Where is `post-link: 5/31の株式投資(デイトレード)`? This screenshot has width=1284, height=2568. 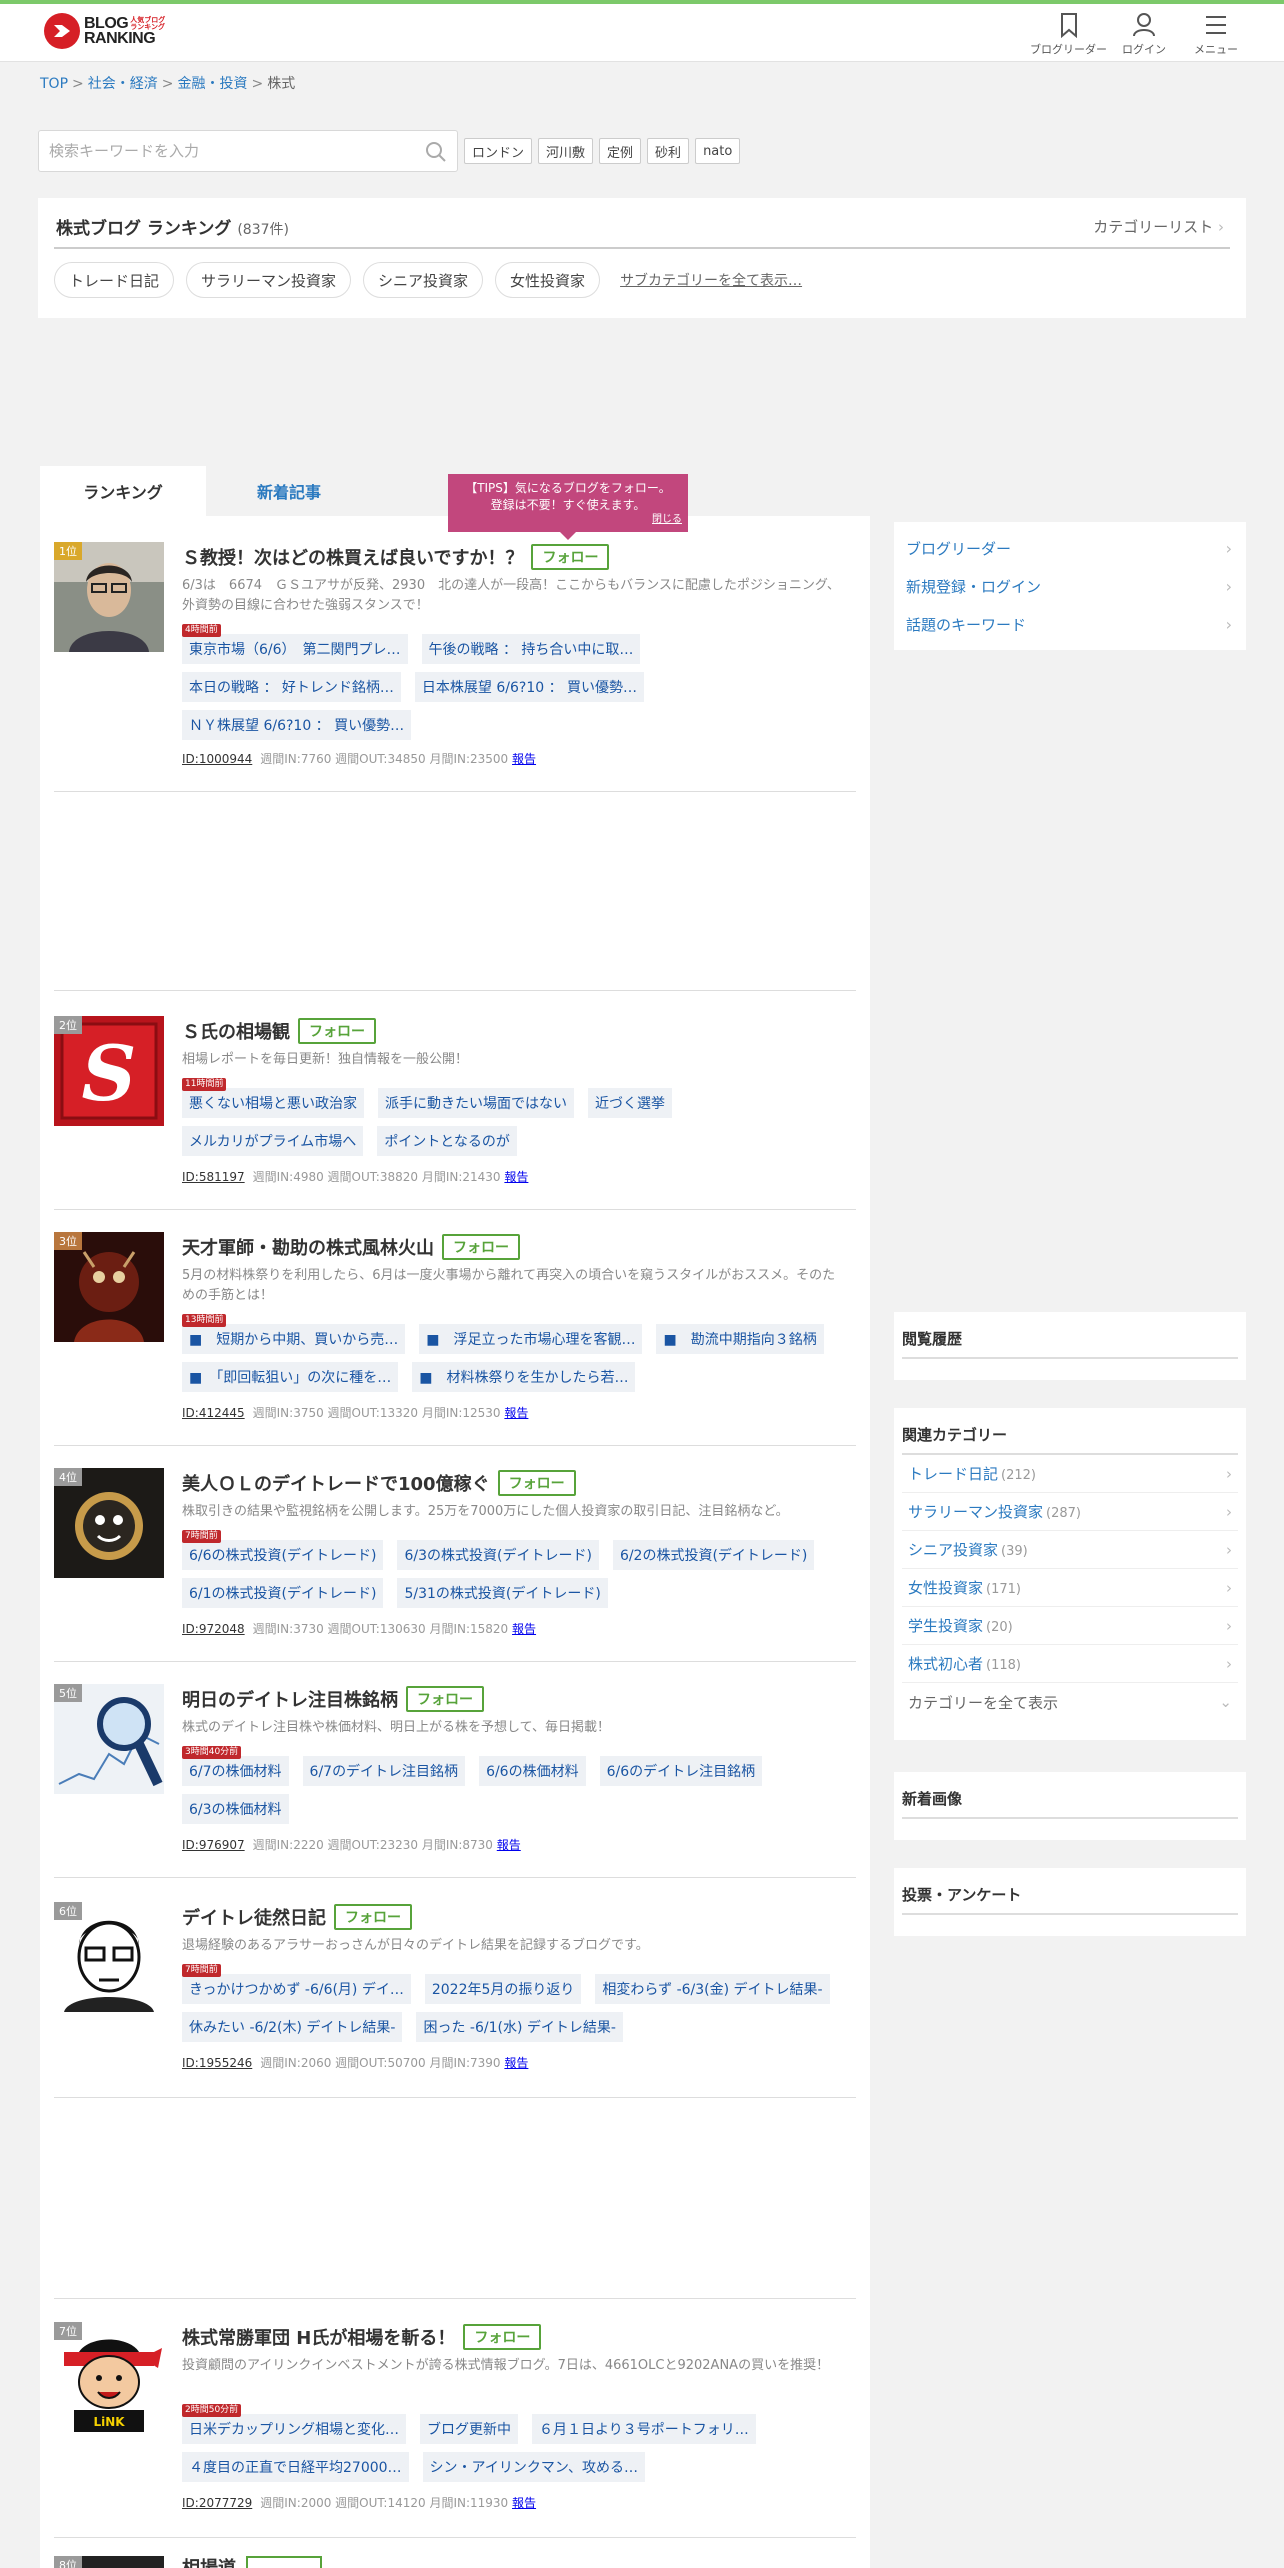
post-link: 5/31の株式投資(デイトレード) is located at coordinates (502, 1593).